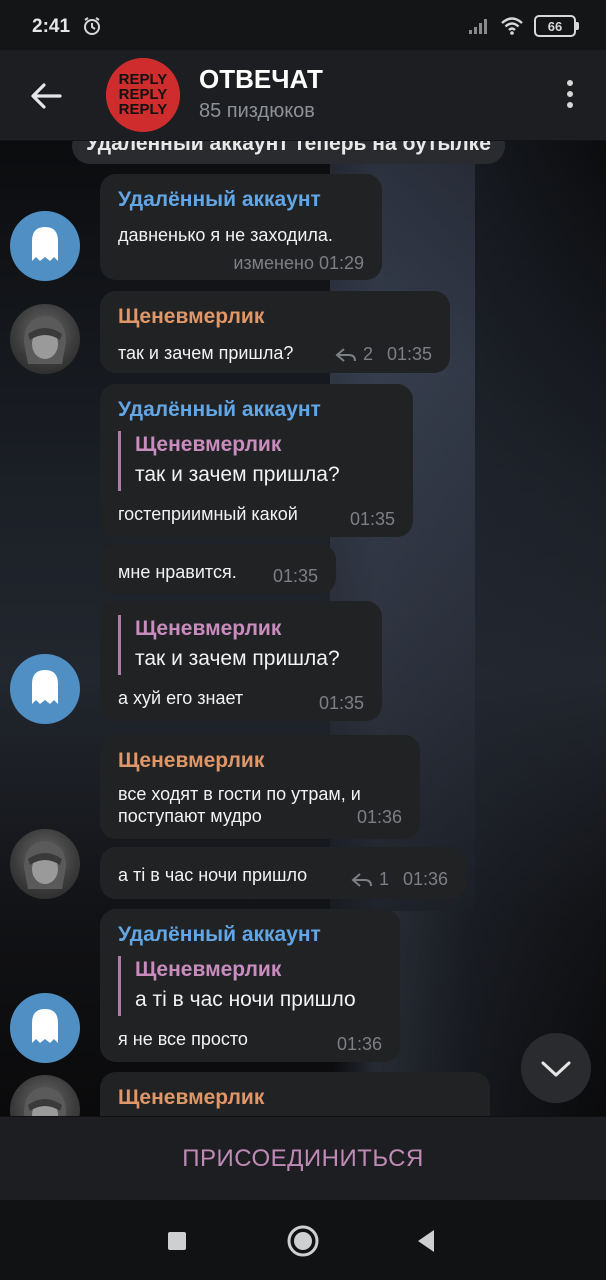  I want to click on status-bar: 2:41 66, so click(303, 25).